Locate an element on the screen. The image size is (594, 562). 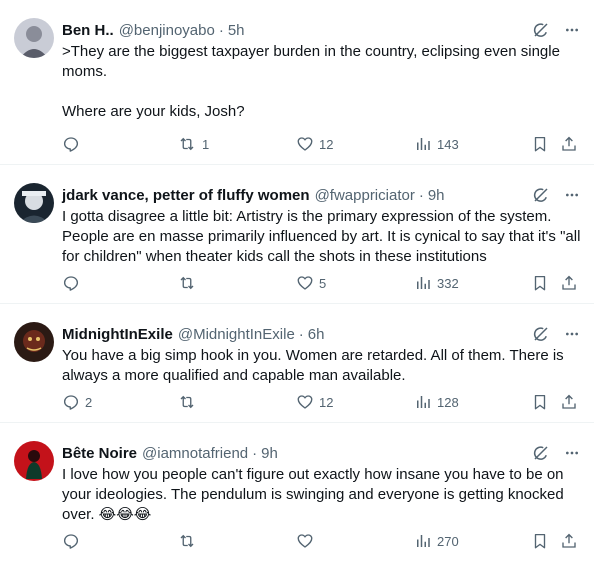
author-handle: @benjinoyabo is located at coordinates (167, 30).